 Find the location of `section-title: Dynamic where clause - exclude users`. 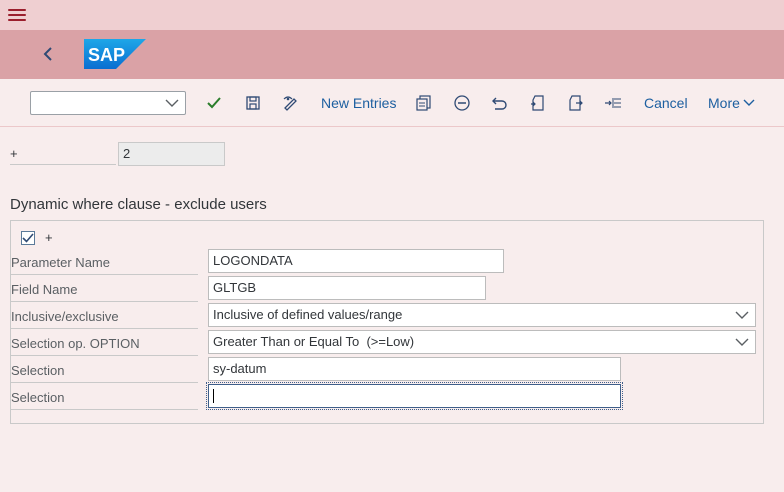

section-title: Dynamic where clause - exclude users is located at coordinates (138, 204).